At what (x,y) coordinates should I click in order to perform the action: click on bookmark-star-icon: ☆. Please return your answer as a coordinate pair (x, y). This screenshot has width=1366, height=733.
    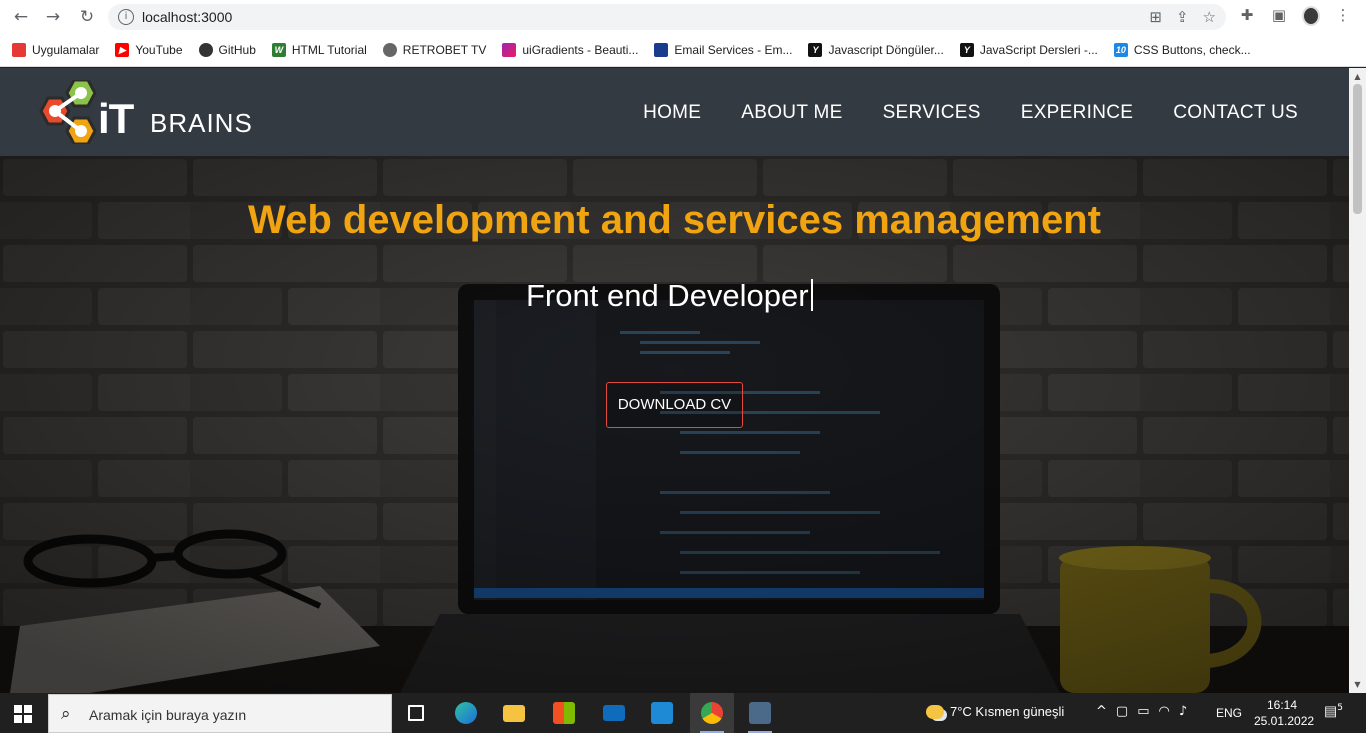
    Looking at the image, I should click on (1209, 17).